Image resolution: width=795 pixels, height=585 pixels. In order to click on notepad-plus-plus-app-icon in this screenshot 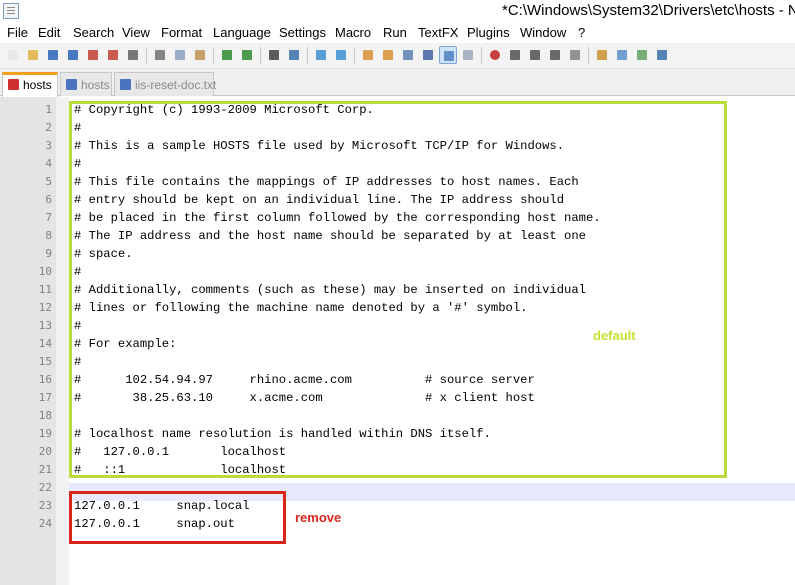, I will do `click(11, 11)`.